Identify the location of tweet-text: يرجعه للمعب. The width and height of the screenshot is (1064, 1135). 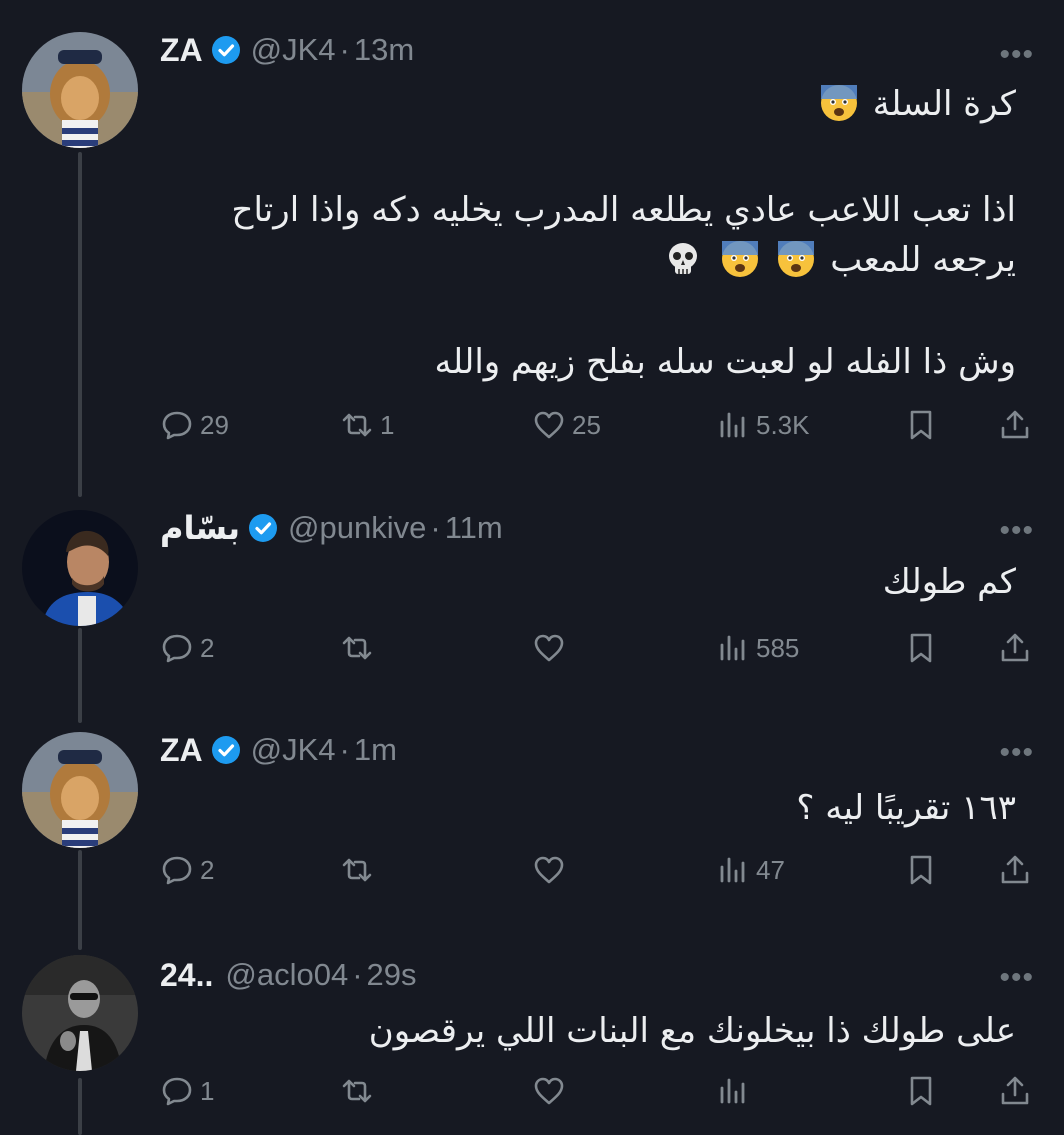
(923, 260).